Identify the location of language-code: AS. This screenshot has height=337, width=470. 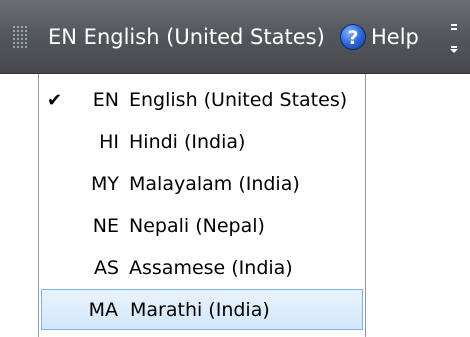
(106, 268).